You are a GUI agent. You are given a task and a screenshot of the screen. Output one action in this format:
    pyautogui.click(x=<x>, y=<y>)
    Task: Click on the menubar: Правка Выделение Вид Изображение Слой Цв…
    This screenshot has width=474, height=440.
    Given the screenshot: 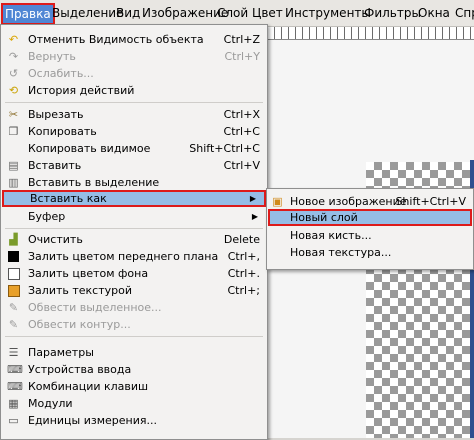 What is the action you would take?
    pyautogui.click(x=237, y=13)
    